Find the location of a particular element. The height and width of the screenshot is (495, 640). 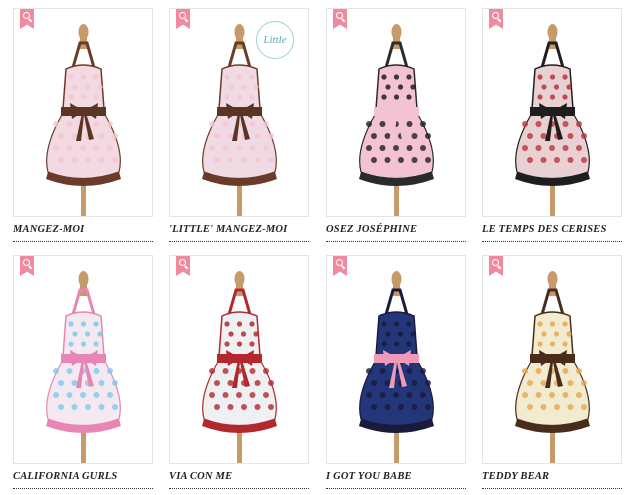

product-card: Little 'LITTLE' MANGEZ-MOI is located at coordinates (239, 128).